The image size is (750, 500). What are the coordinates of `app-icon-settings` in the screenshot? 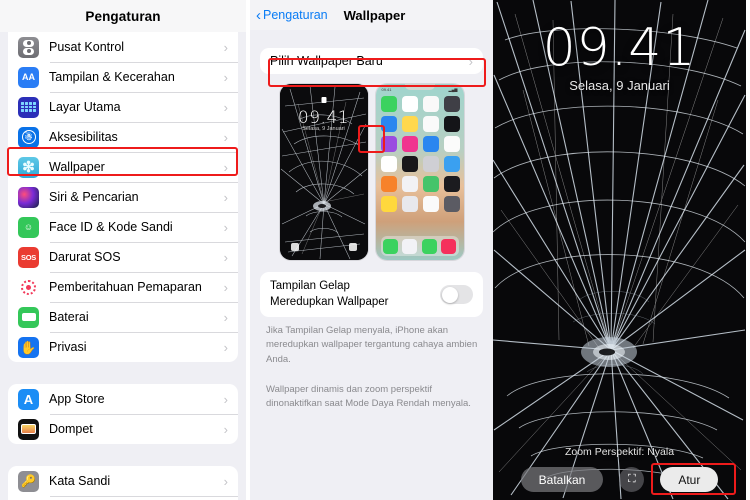 It's located at (430, 164).